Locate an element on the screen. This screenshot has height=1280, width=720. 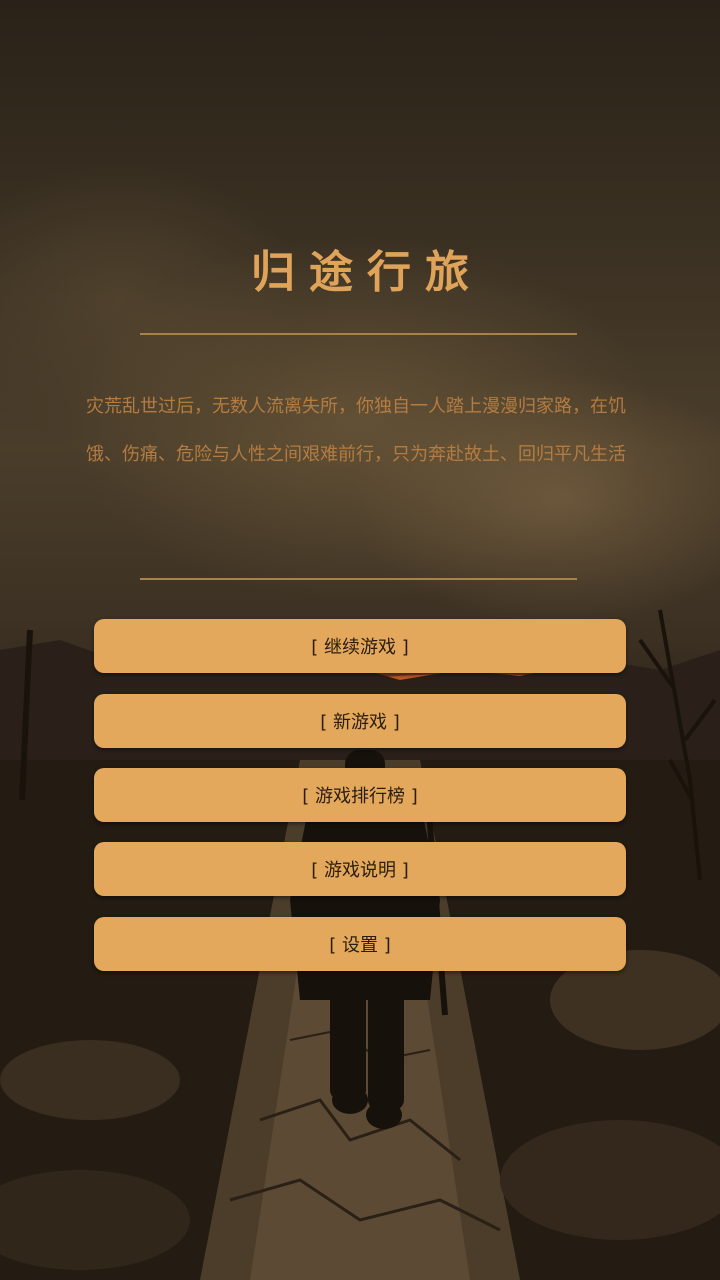
story-description-line-1: 灾荒乱世过后，无数人流离失所，你独自一人踏上漫漫归家路，在饥 is located at coordinates (356, 406).